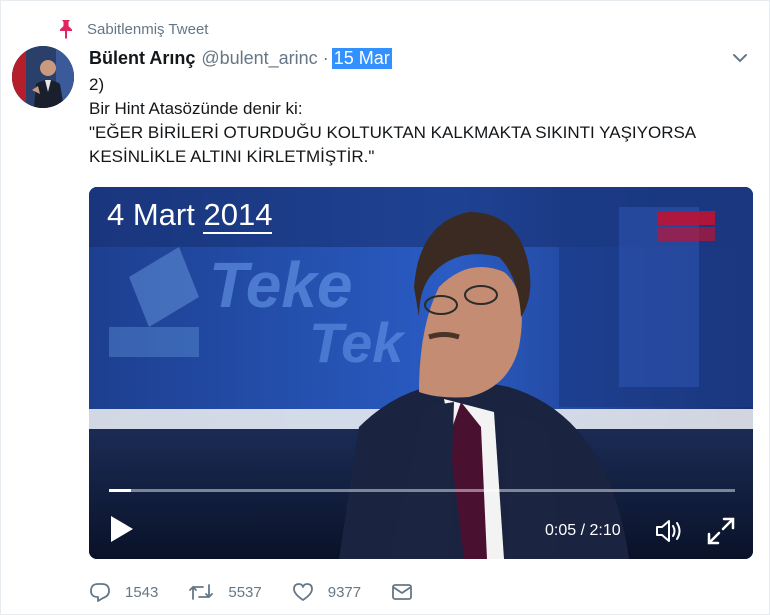 The height and width of the screenshot is (615, 770). What do you see at coordinates (196, 108) in the screenshot?
I see `tweet-text-line: Bir Hint Atasözünde denir ki:` at bounding box center [196, 108].